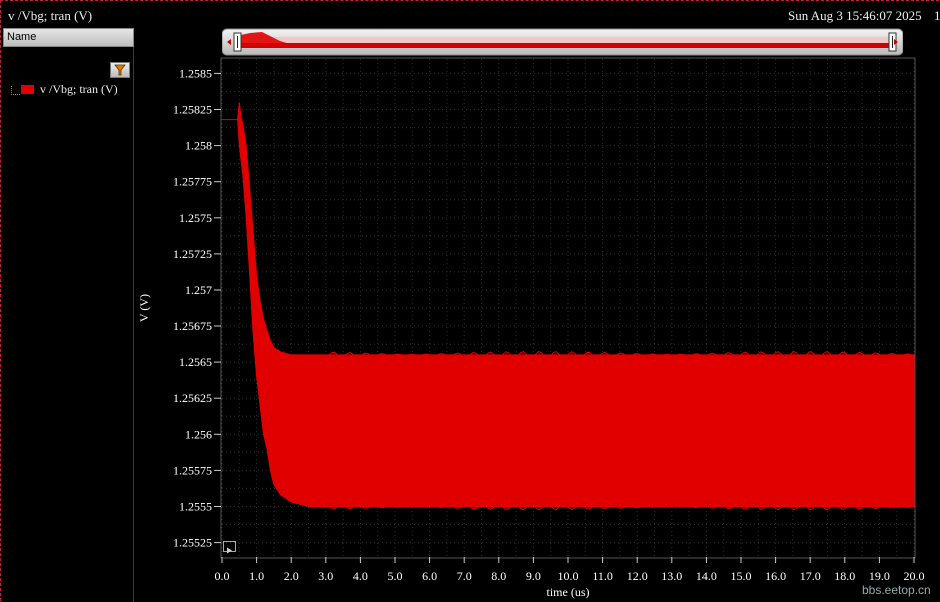  What do you see at coordinates (195, 218) in the screenshot?
I see `y-tick-label: 1.2575` at bounding box center [195, 218].